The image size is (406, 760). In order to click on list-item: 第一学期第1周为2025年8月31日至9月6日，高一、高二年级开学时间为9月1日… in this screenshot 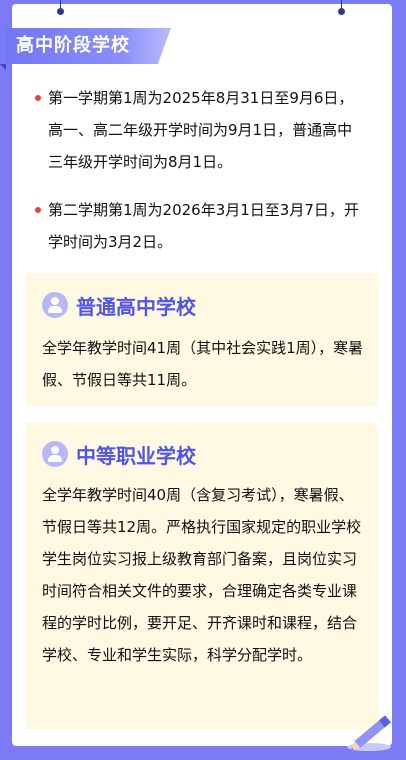, I will do `click(200, 130)`.